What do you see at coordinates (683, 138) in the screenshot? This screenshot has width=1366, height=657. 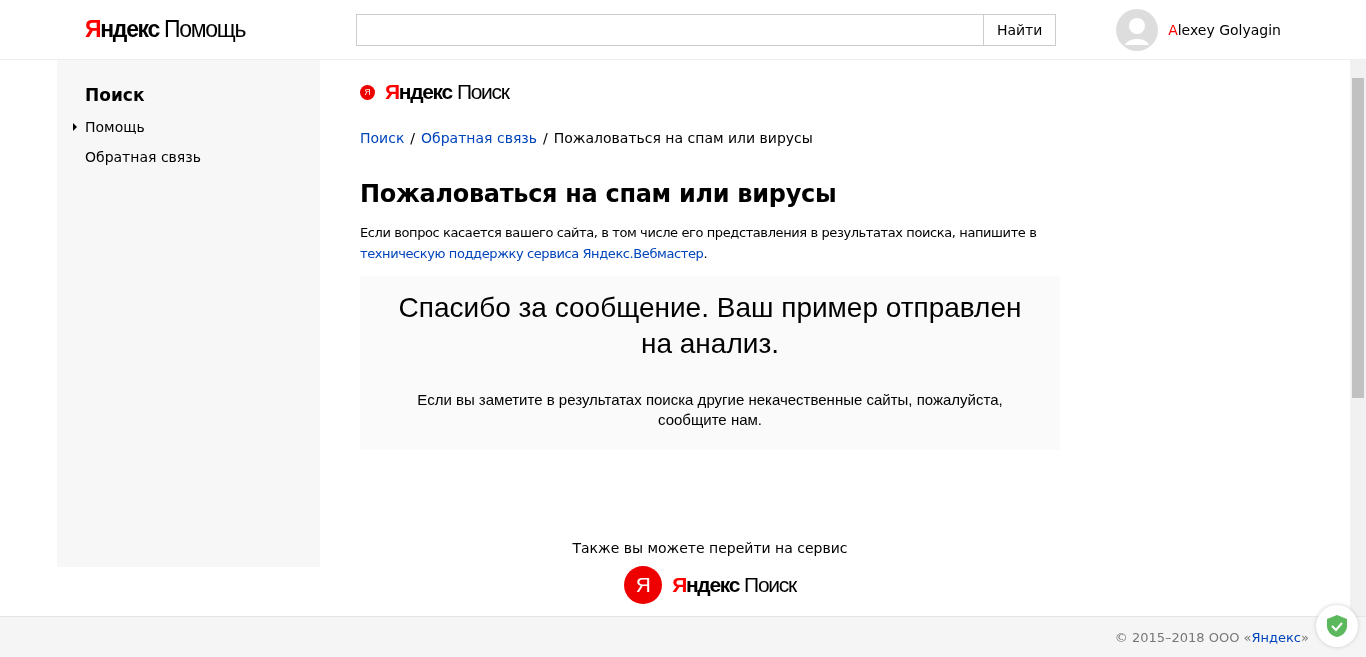 I see `current-page-label: Пожаловаться на спам или вирусы` at bounding box center [683, 138].